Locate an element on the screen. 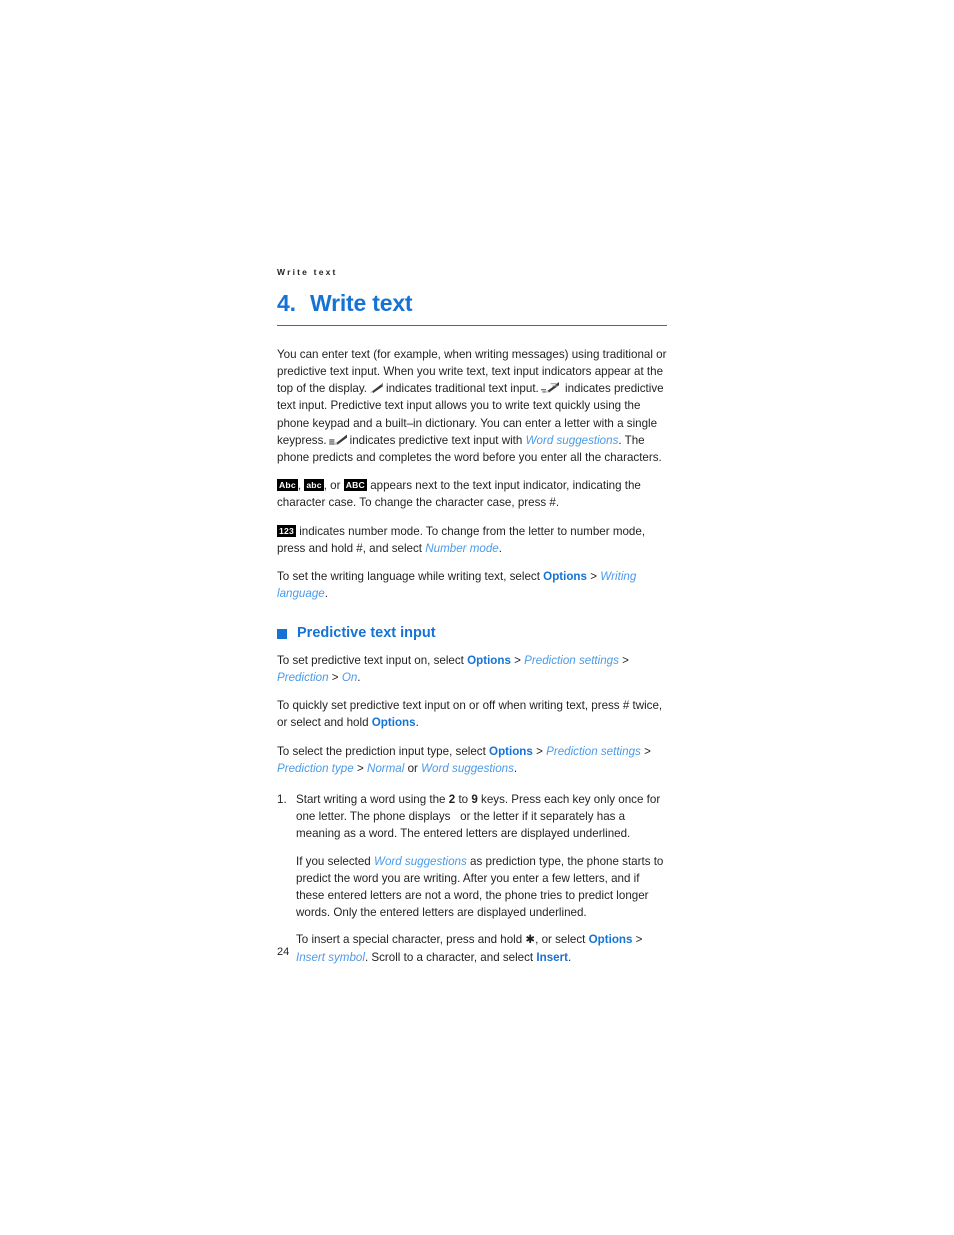  intro-text-b: indicates traditional text input. is located at coordinates (462, 389).